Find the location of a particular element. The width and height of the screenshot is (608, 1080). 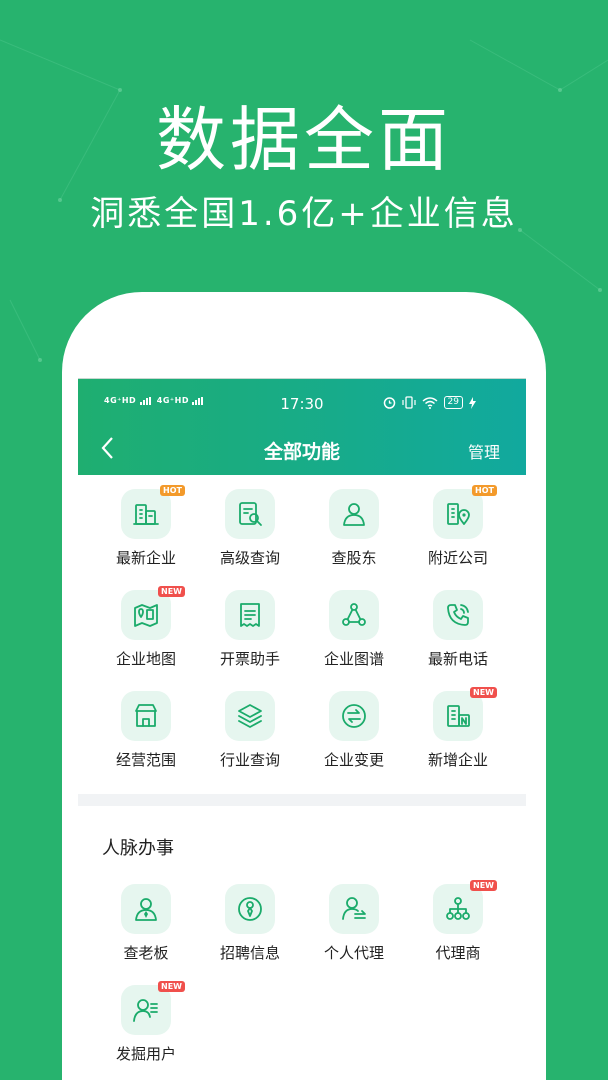

feature-item: 最新电话 is located at coordinates (458, 629).